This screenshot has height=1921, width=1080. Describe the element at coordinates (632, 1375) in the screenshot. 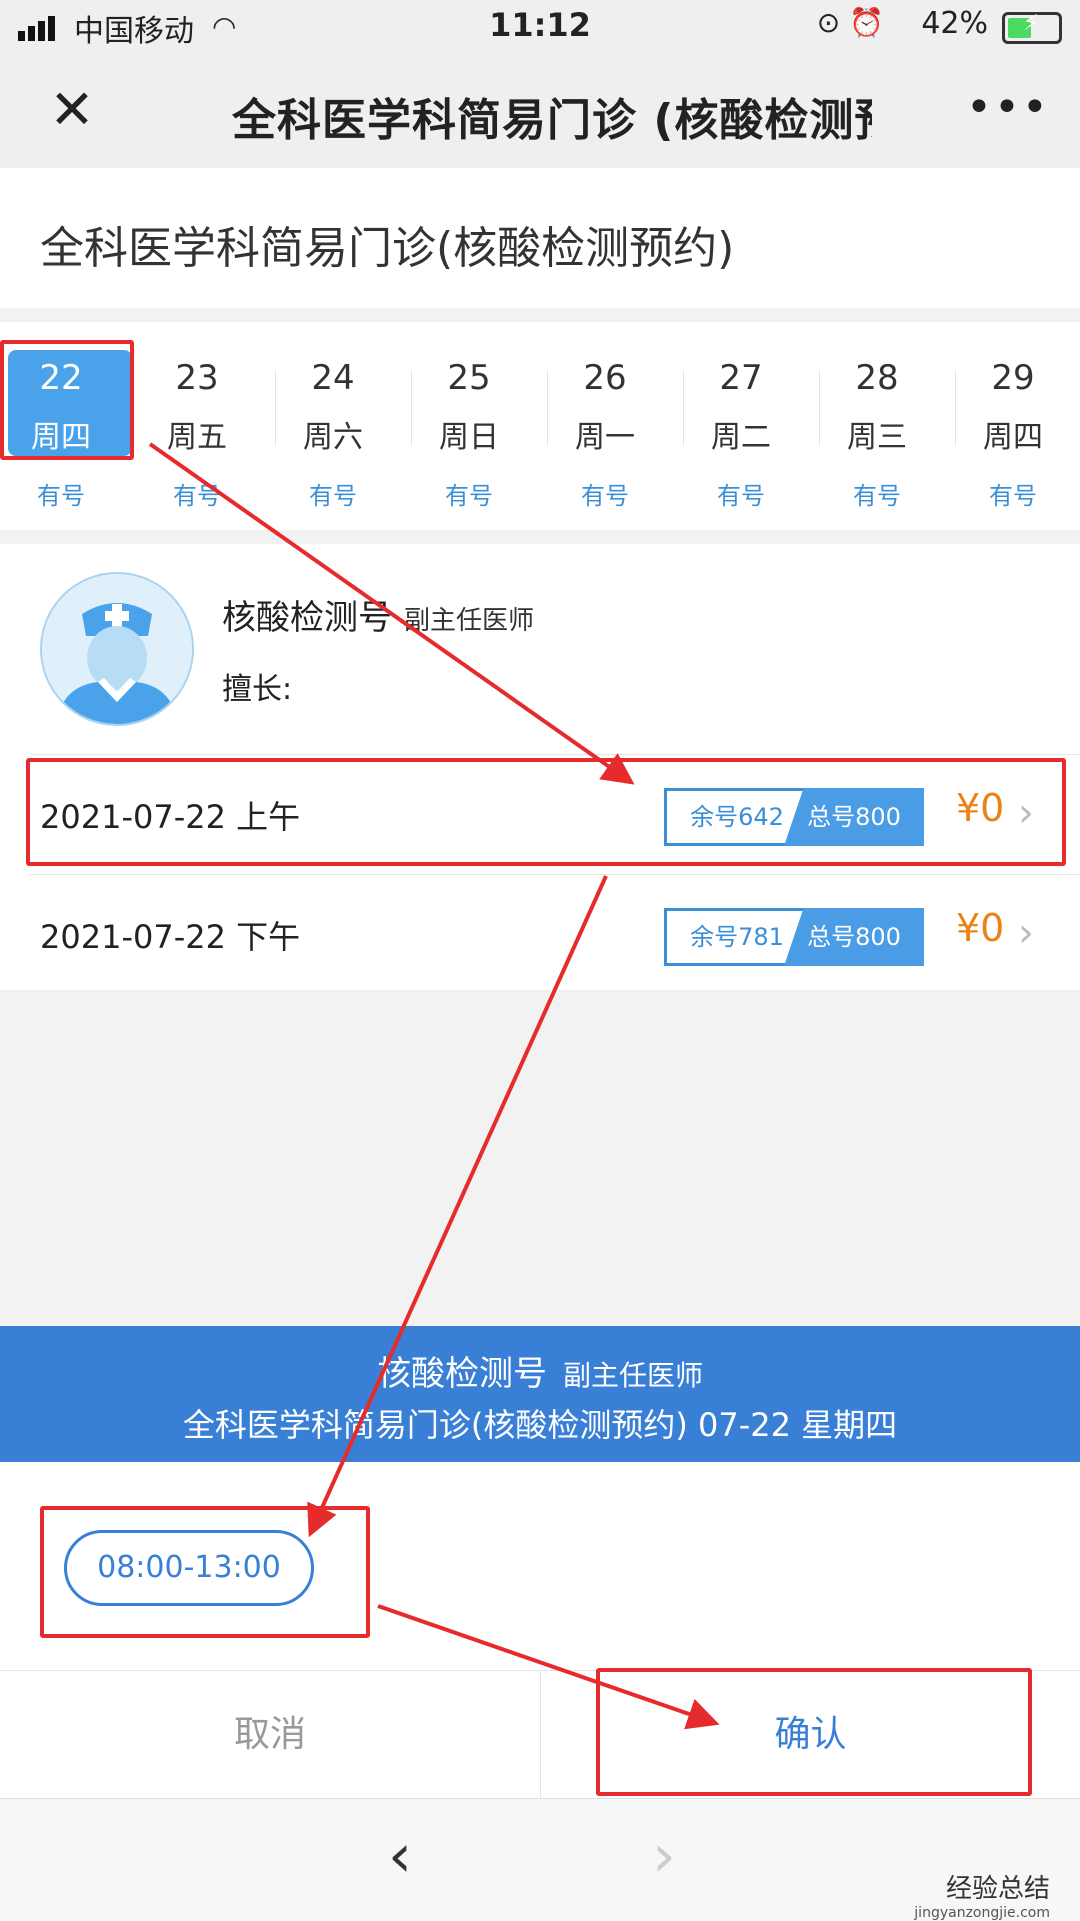

I see `summary-doctor-title: 副主任医师` at that location.